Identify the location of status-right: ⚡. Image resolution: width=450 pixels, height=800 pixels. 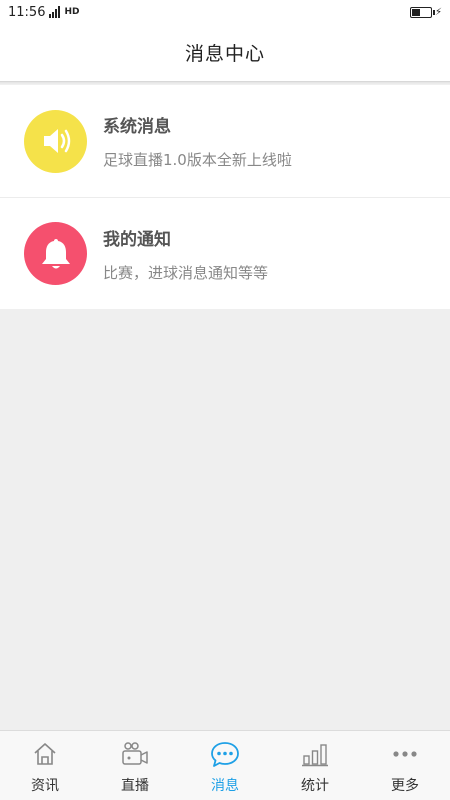
(425, 12).